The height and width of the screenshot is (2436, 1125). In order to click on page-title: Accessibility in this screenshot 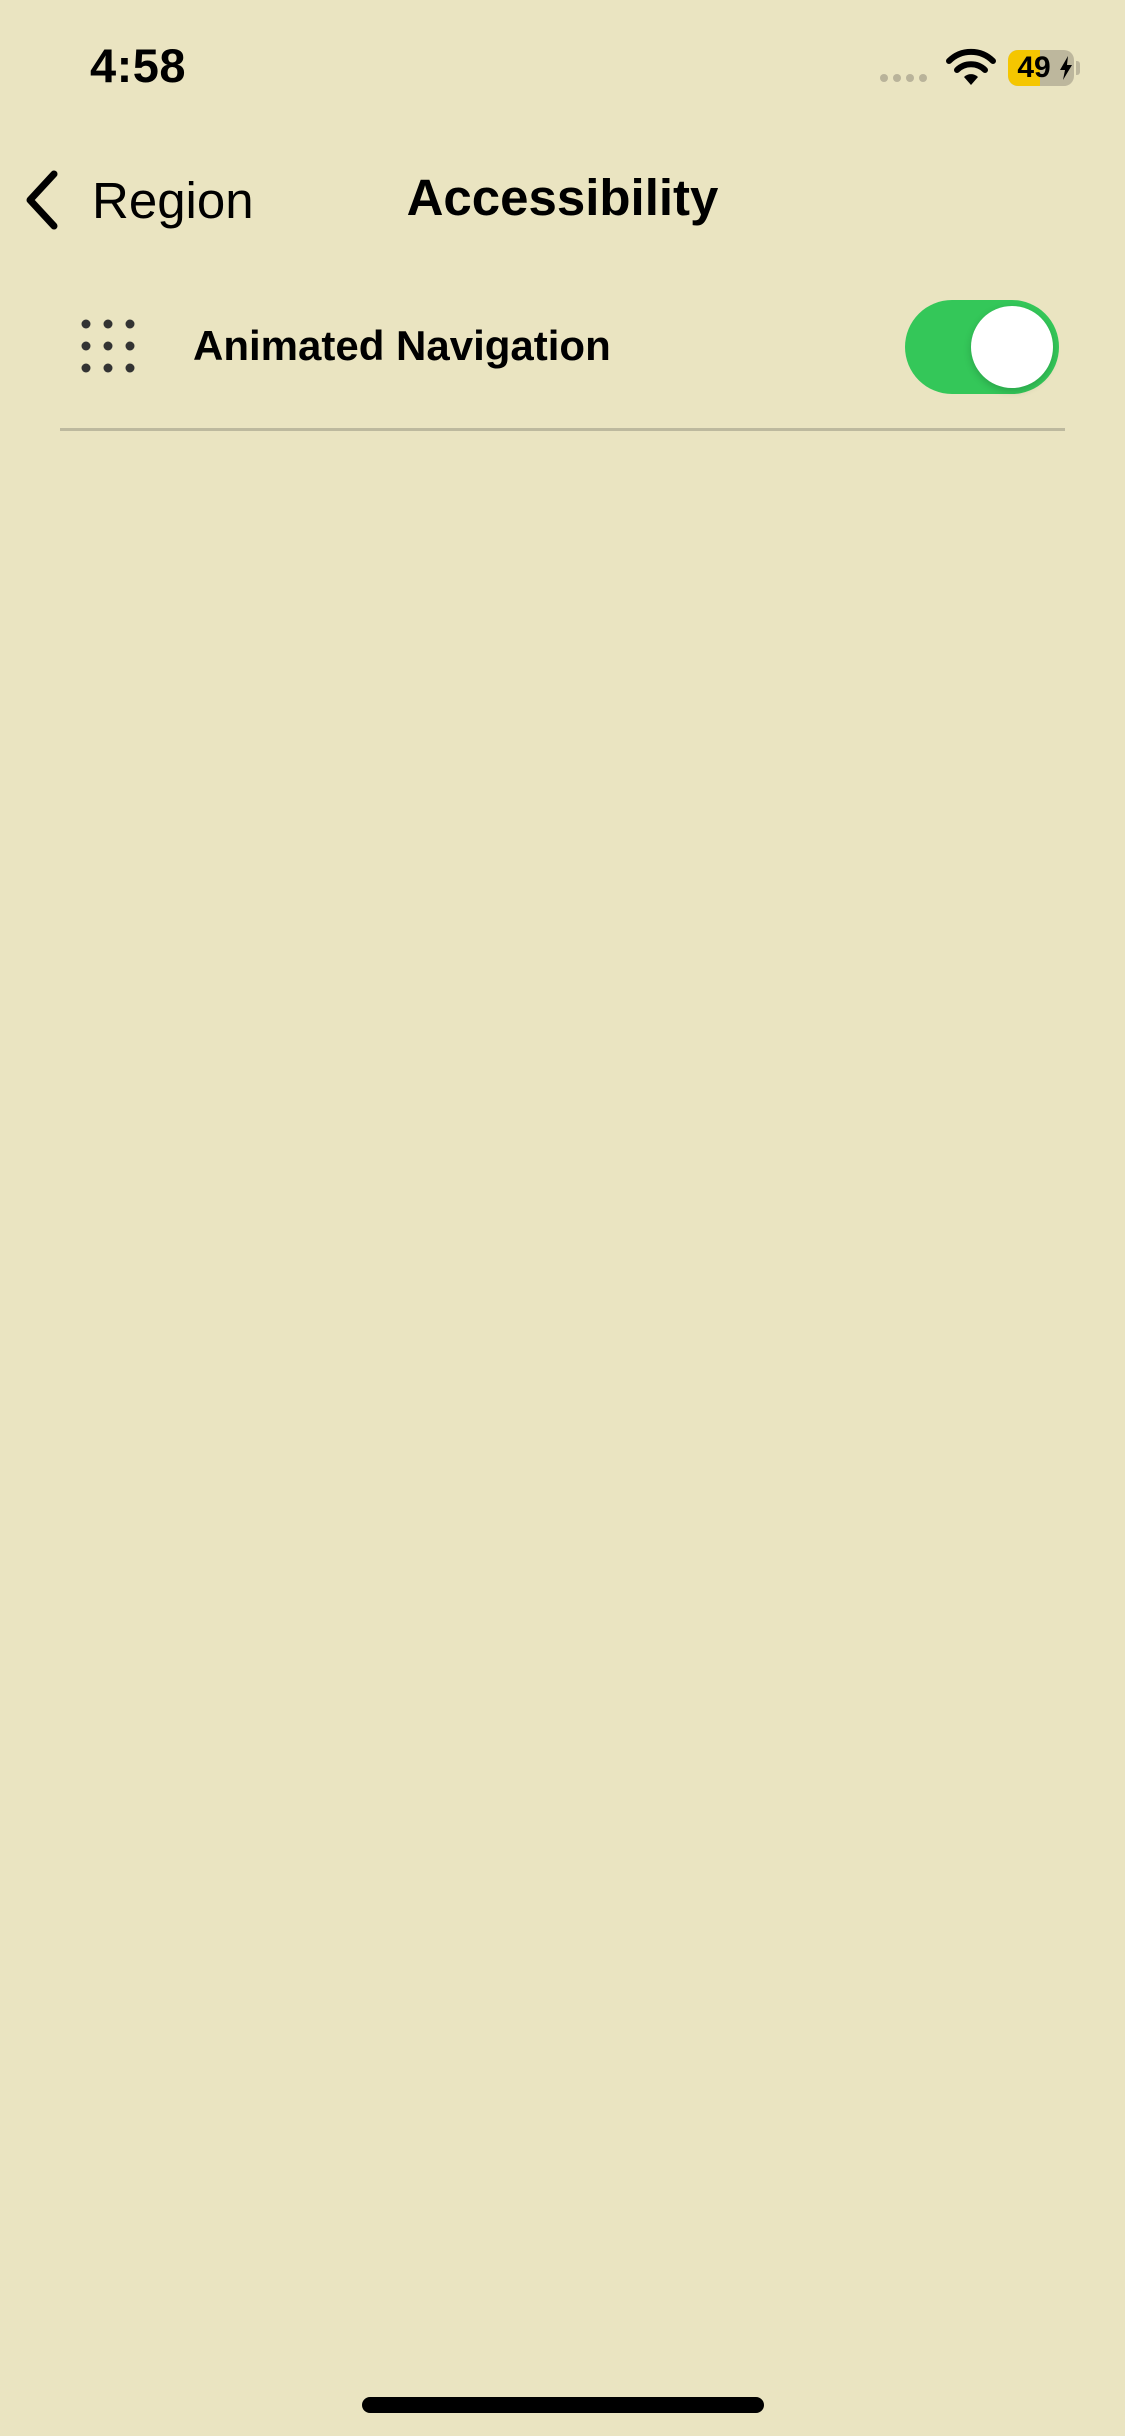, I will do `click(562, 197)`.